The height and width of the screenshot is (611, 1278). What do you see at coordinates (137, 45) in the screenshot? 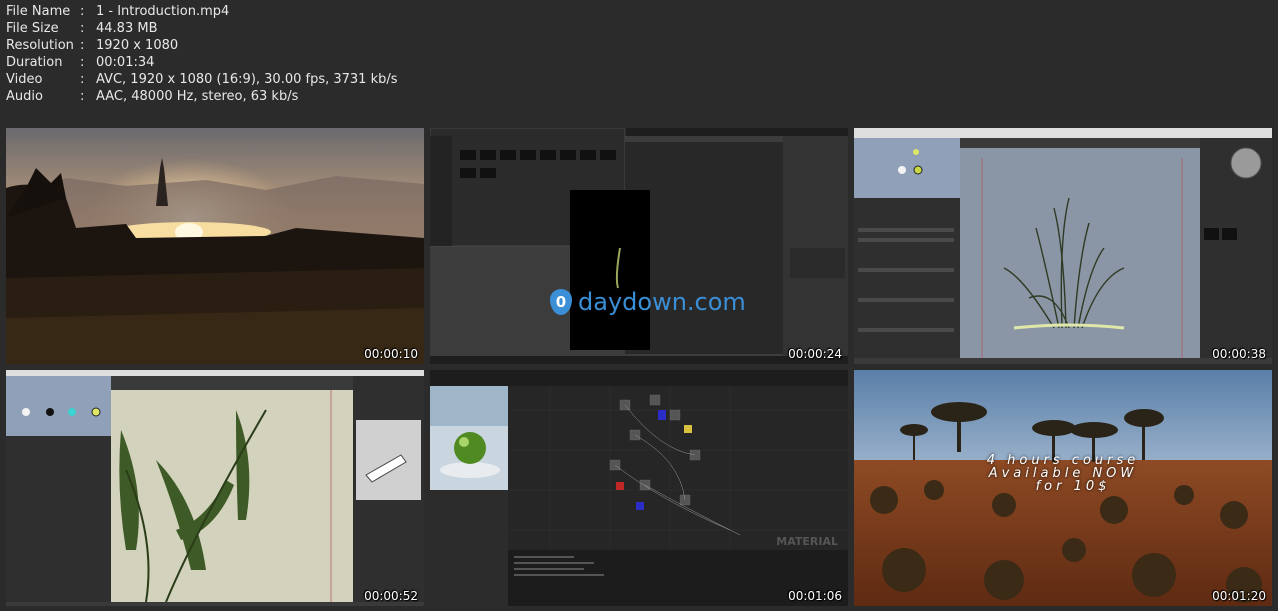
I see `info-value: 1920 x 1080` at bounding box center [137, 45].